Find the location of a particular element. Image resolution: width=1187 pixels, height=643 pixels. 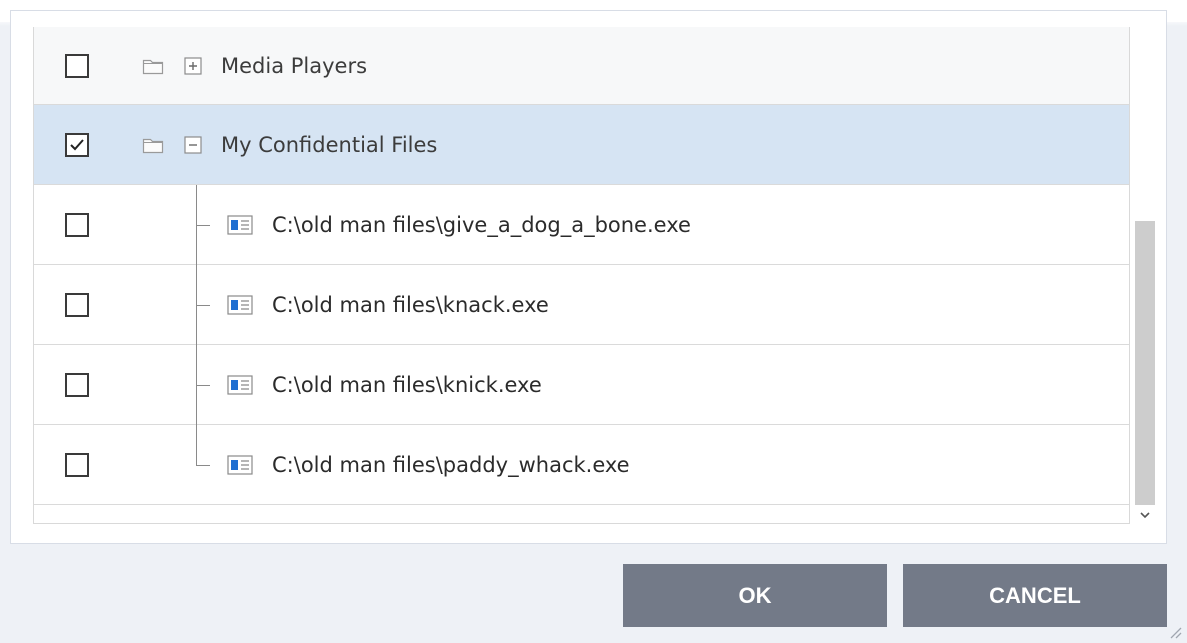

plus-box-icon is located at coordinates (193, 65).